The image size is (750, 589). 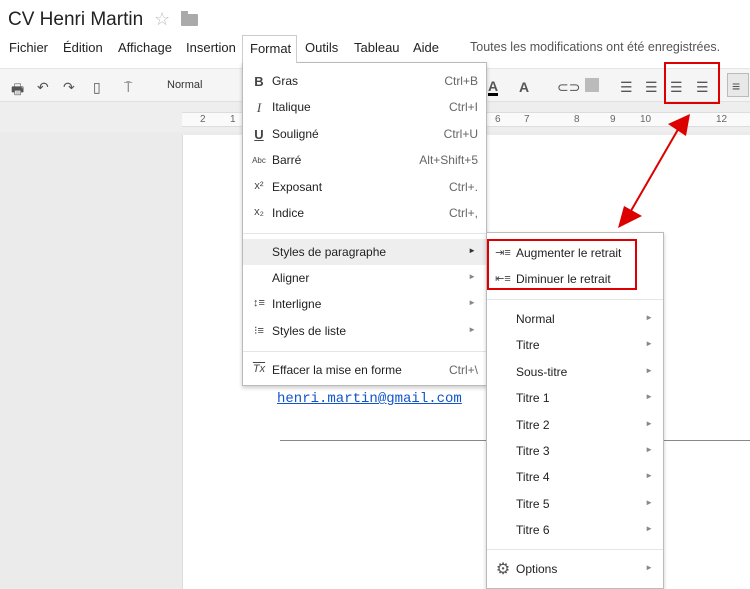 What do you see at coordinates (679, 125) in the screenshot?
I see `arrow-head-top` at bounding box center [679, 125].